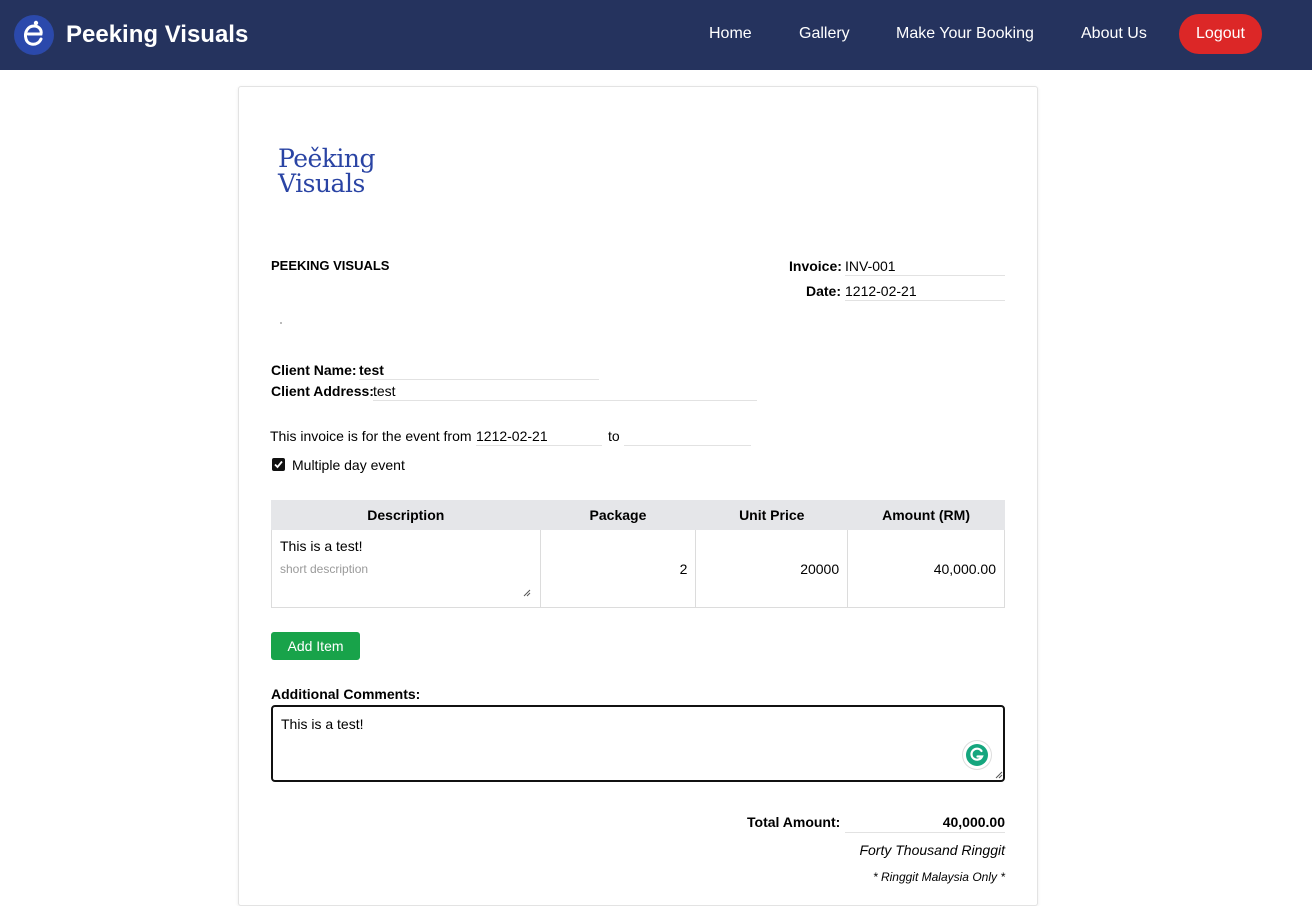  Describe the element at coordinates (618, 515) in the screenshot. I see `header-package: Package` at that location.